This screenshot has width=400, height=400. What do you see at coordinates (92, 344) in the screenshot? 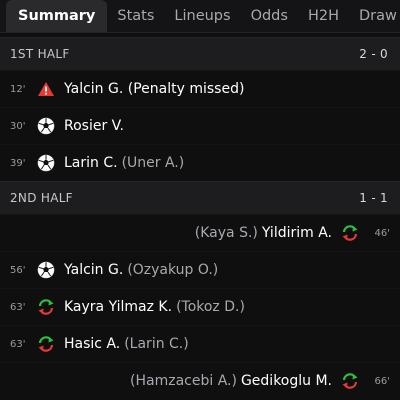
I see `event-player: Hasic A.` at bounding box center [92, 344].